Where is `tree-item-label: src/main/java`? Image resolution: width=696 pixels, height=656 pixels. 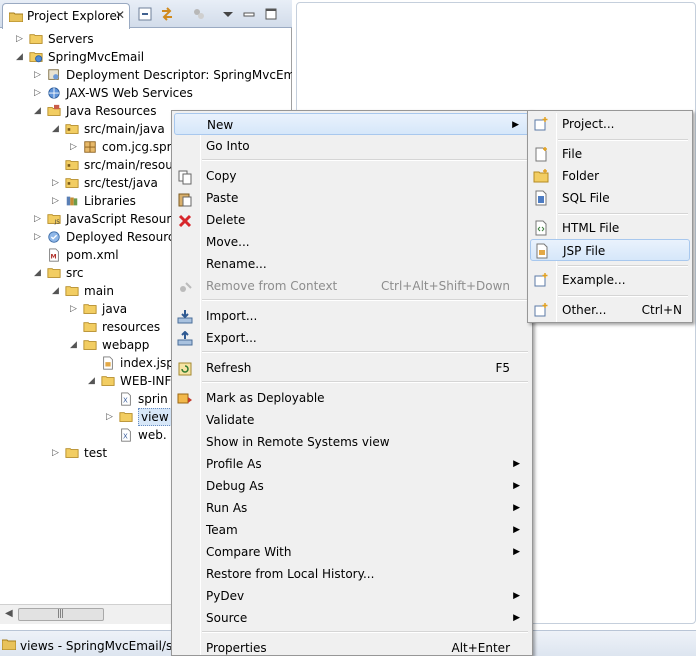
tree-item-label: src/main/java is located at coordinates (124, 129).